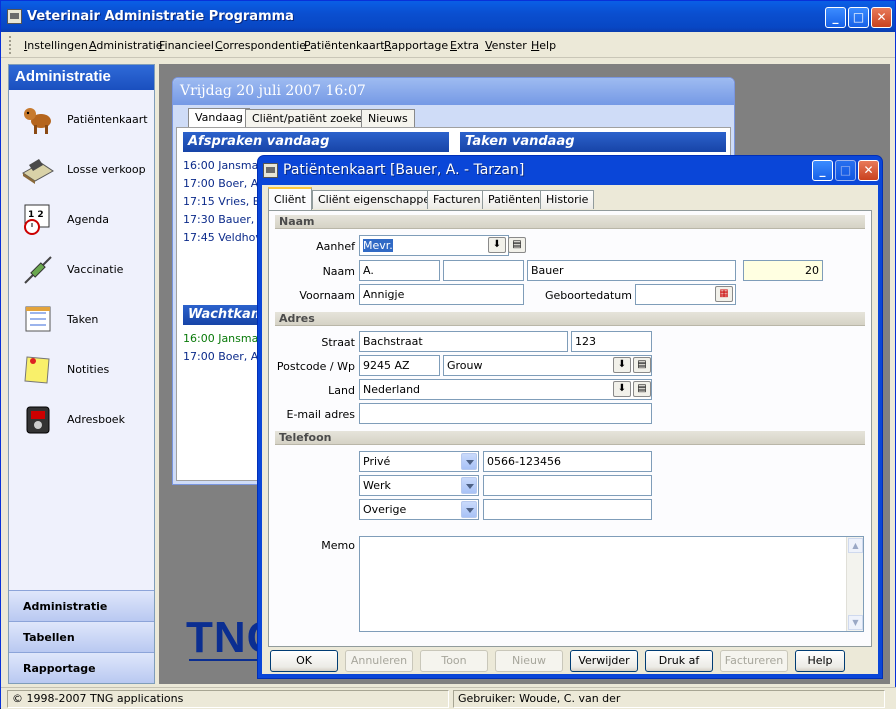 Image resolution: width=896 pixels, height=709 pixels. I want to click on memo-field: ▲ ▼, so click(611, 584).